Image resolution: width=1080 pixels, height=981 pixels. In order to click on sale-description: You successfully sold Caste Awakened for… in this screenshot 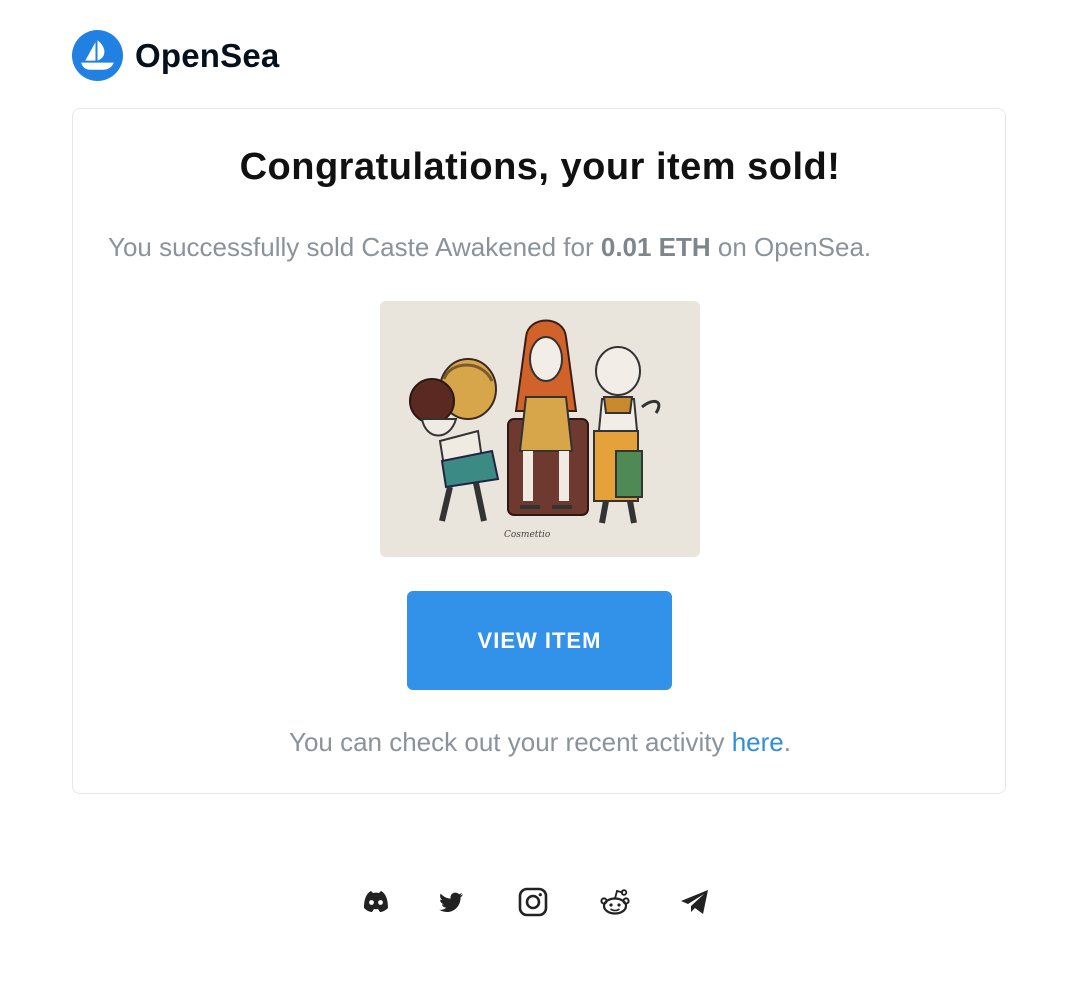, I will do `click(489, 247)`.